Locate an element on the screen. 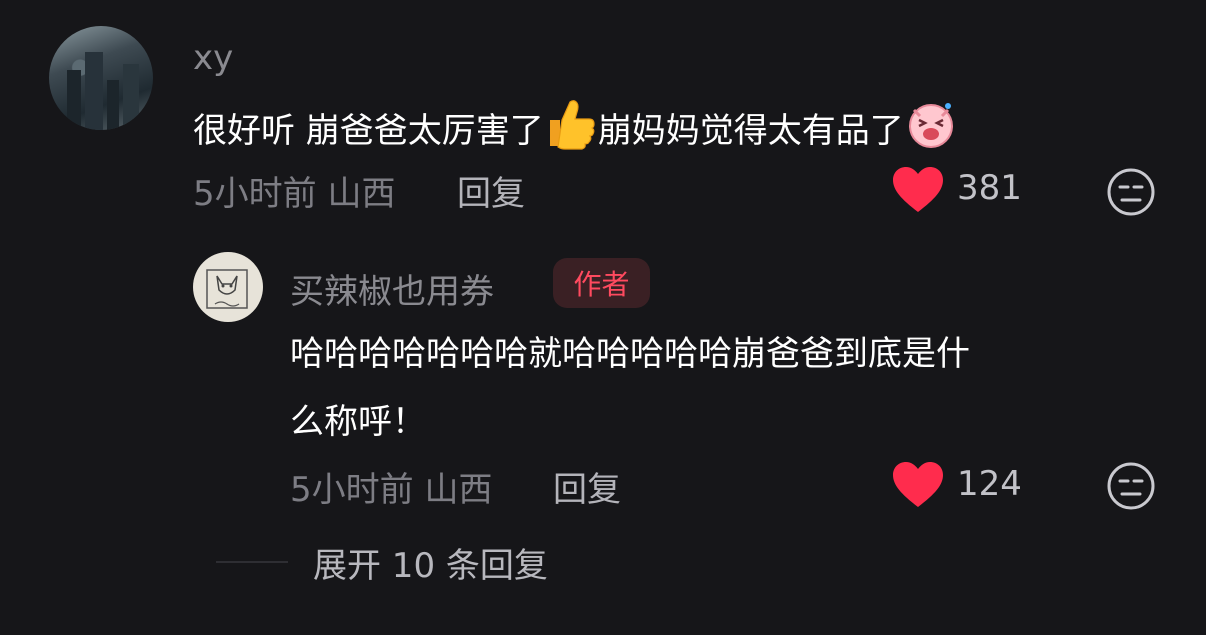 This screenshot has height=635, width=1206. comment-dislike-button is located at coordinates (1131, 194).